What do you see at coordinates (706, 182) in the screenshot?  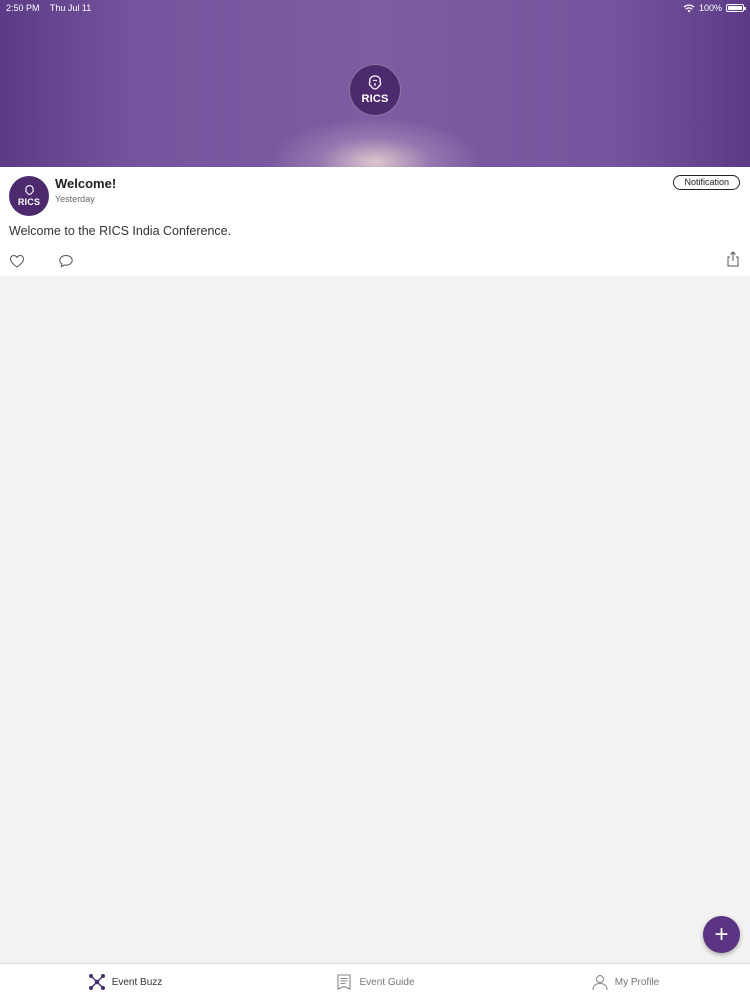 I see `notification-badge: Notification` at bounding box center [706, 182].